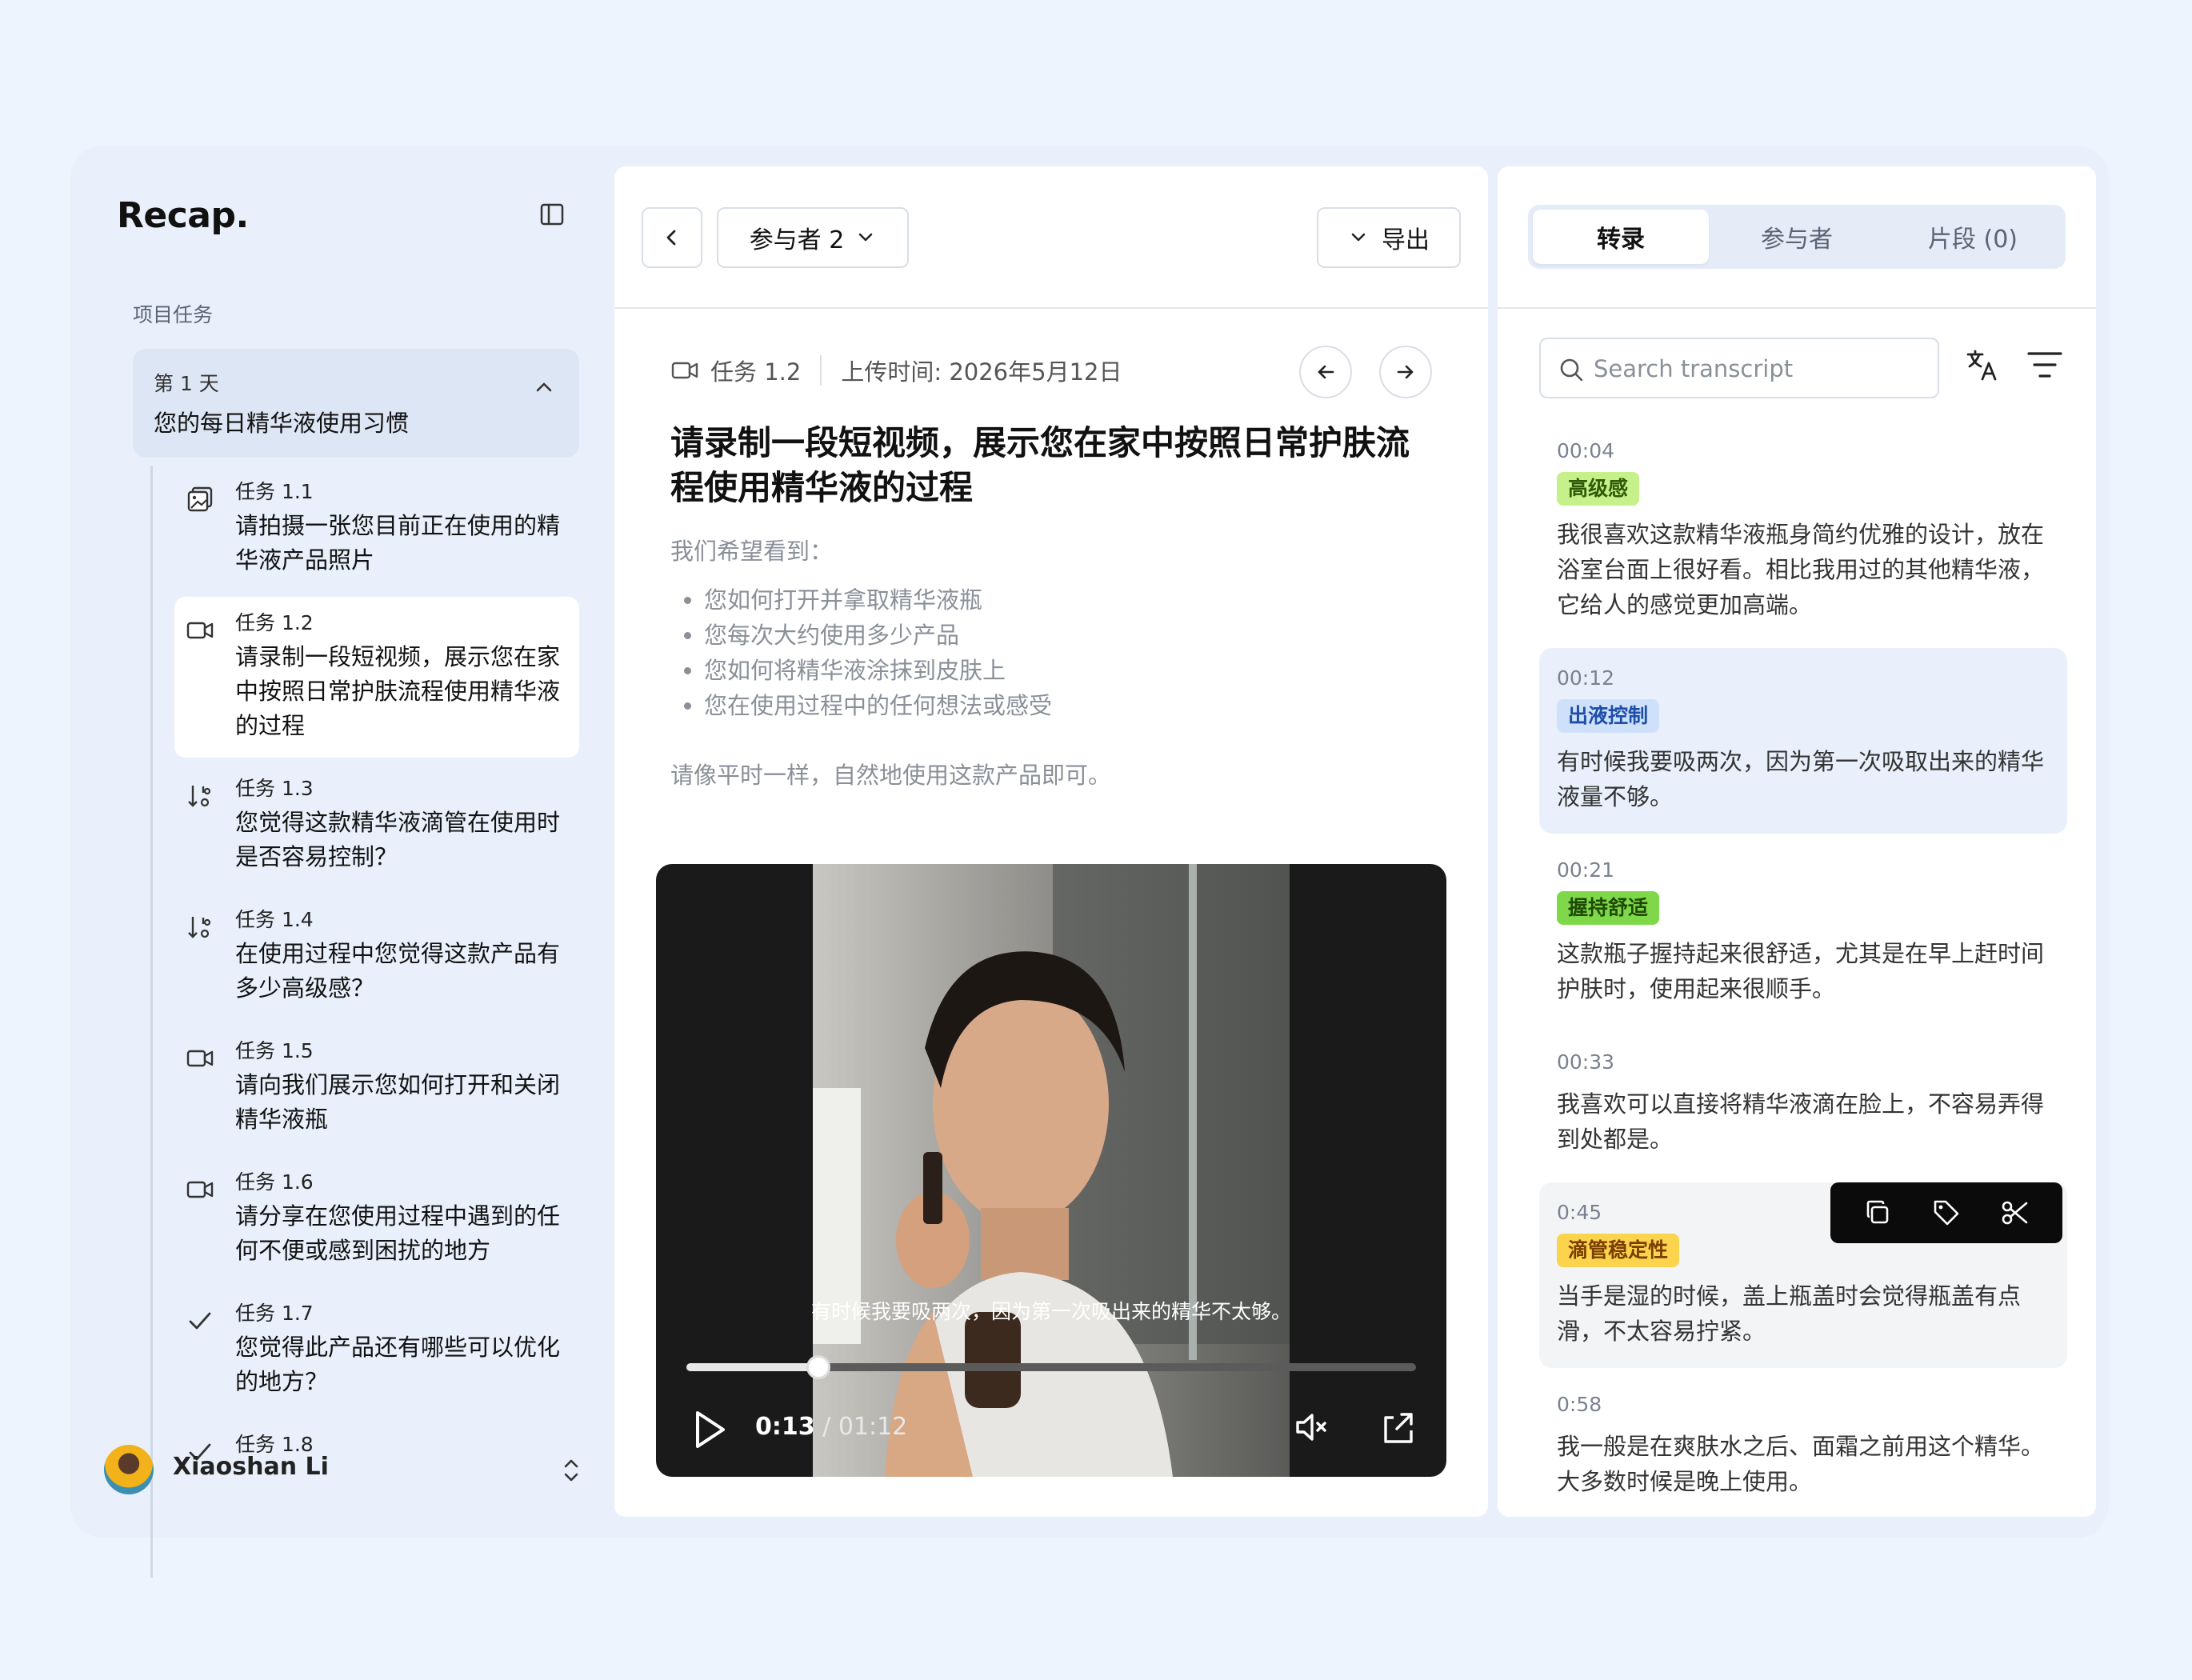 The width and height of the screenshot is (2192, 1680). Describe the element at coordinates (1051, 237) in the screenshot. I see `detail-toolbar: 参与者 2 导出` at that location.